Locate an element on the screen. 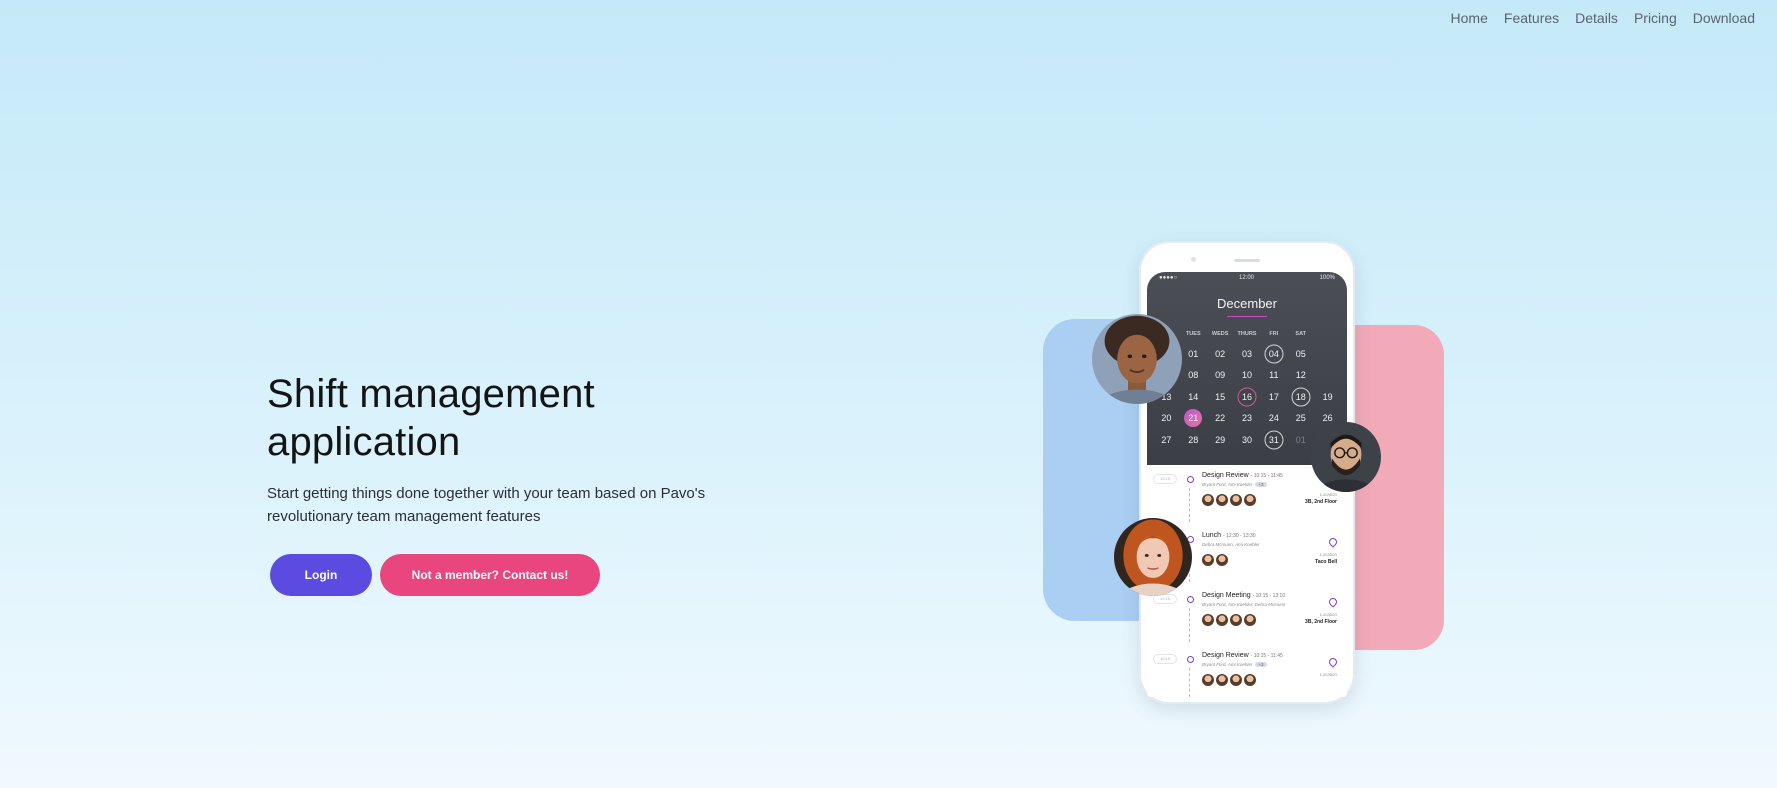 The image size is (1777, 788). calendar-day-number: 20 is located at coordinates (1166, 418).